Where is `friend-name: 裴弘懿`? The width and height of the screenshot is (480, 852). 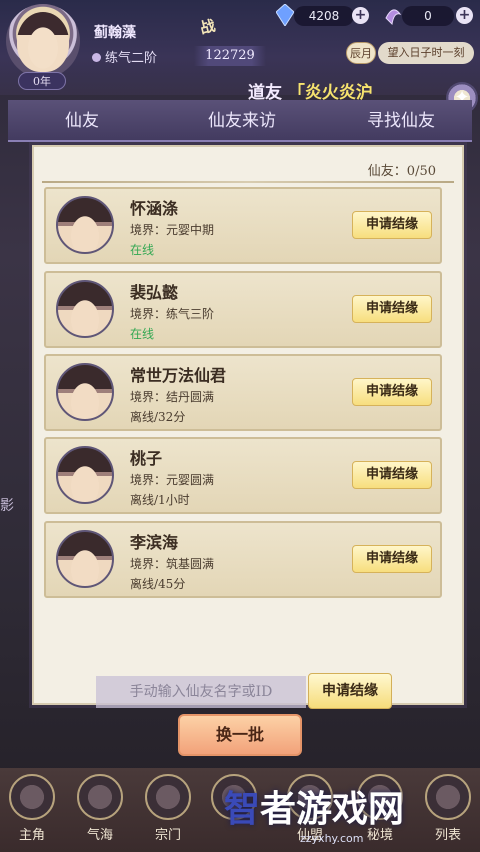
friend-name: 裴弘懿 is located at coordinates (154, 292).